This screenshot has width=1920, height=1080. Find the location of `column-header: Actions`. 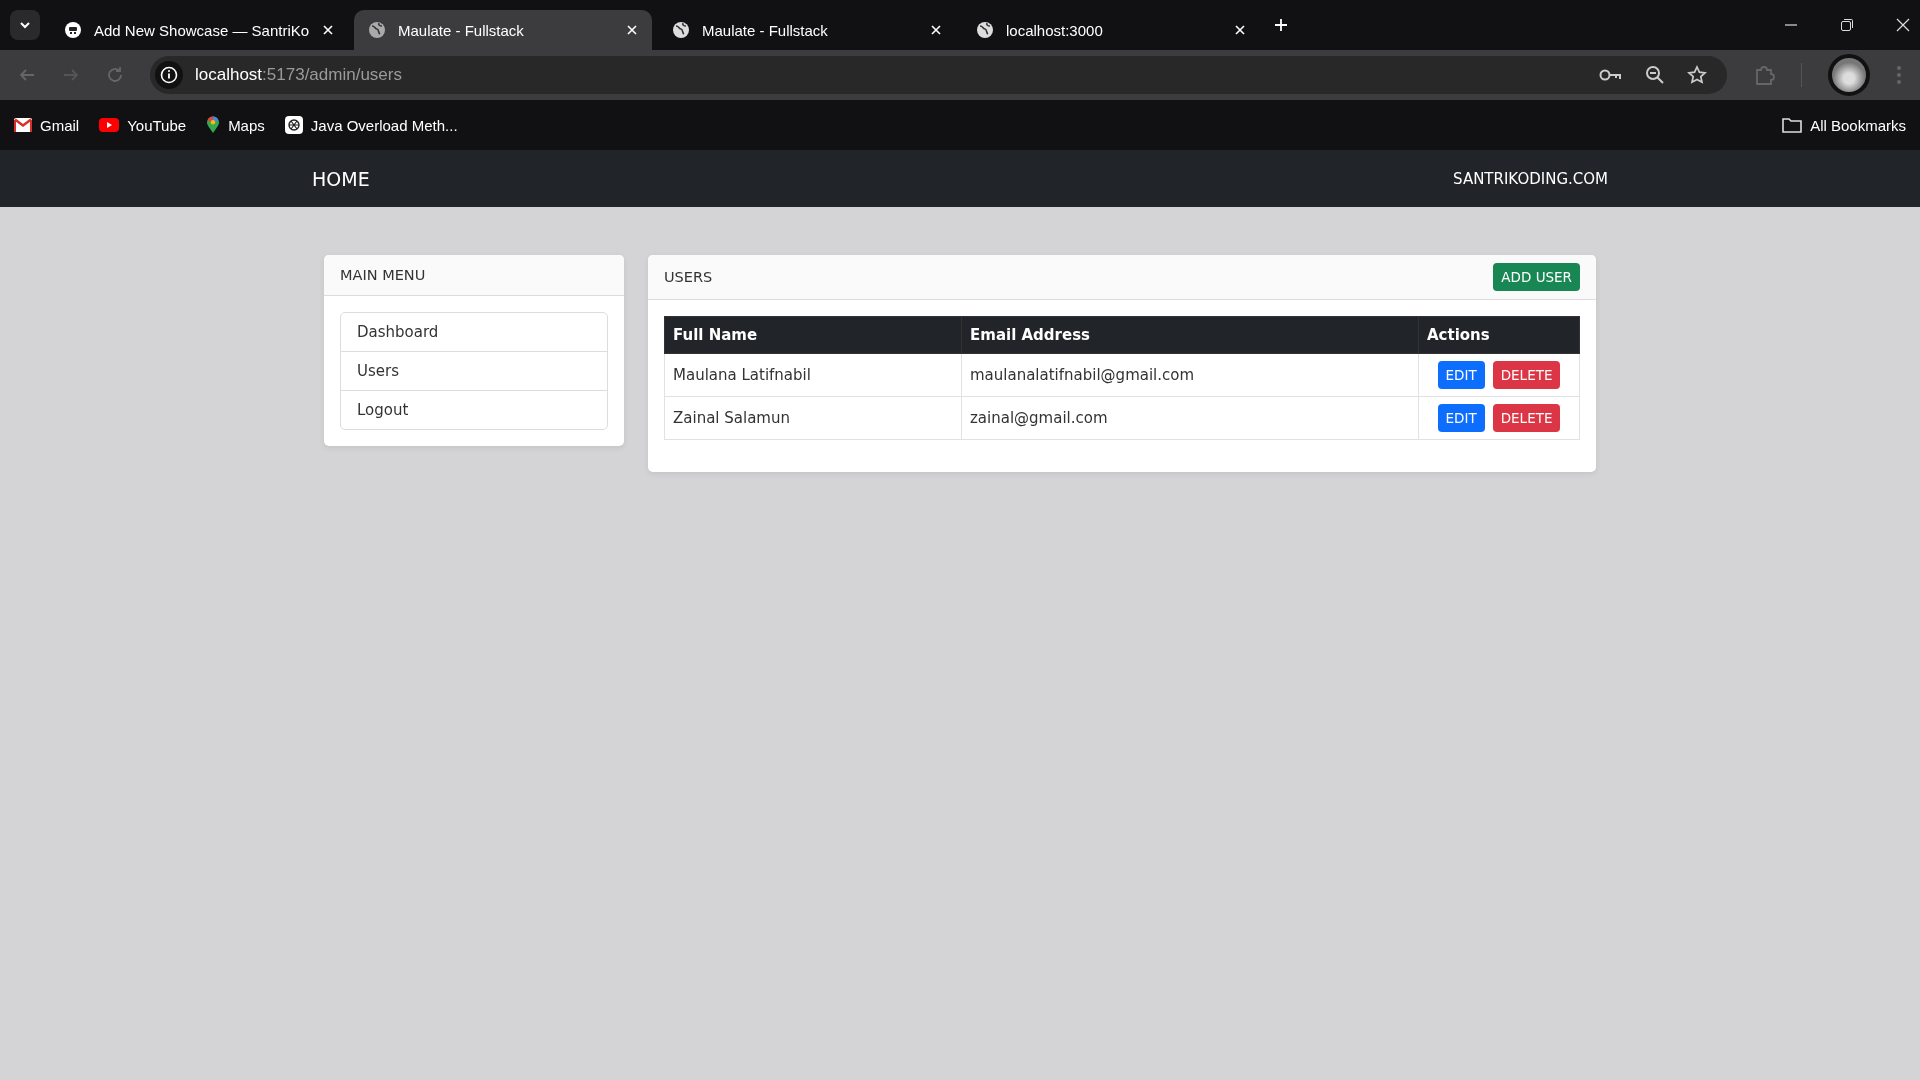

column-header: Actions is located at coordinates (1499, 335).